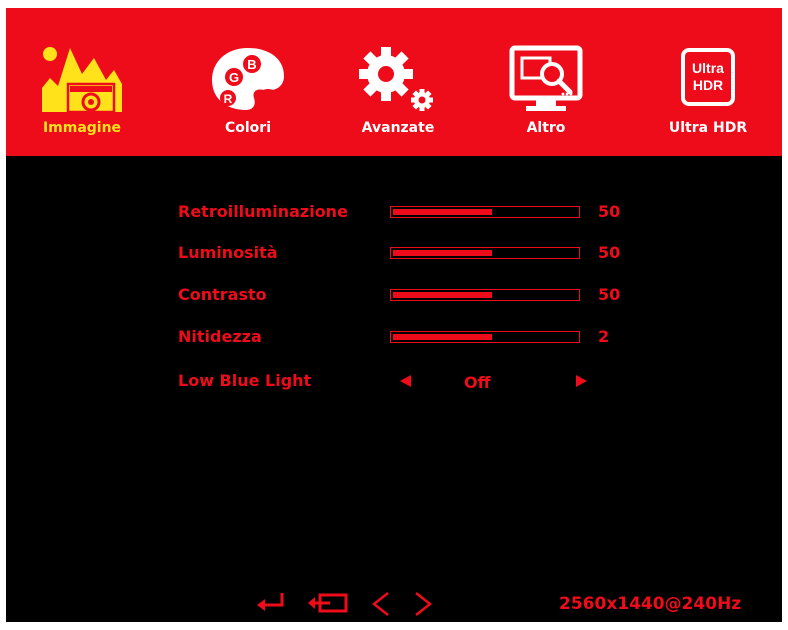  What do you see at coordinates (222, 294) in the screenshot?
I see `setting-label: Contrasto` at bounding box center [222, 294].